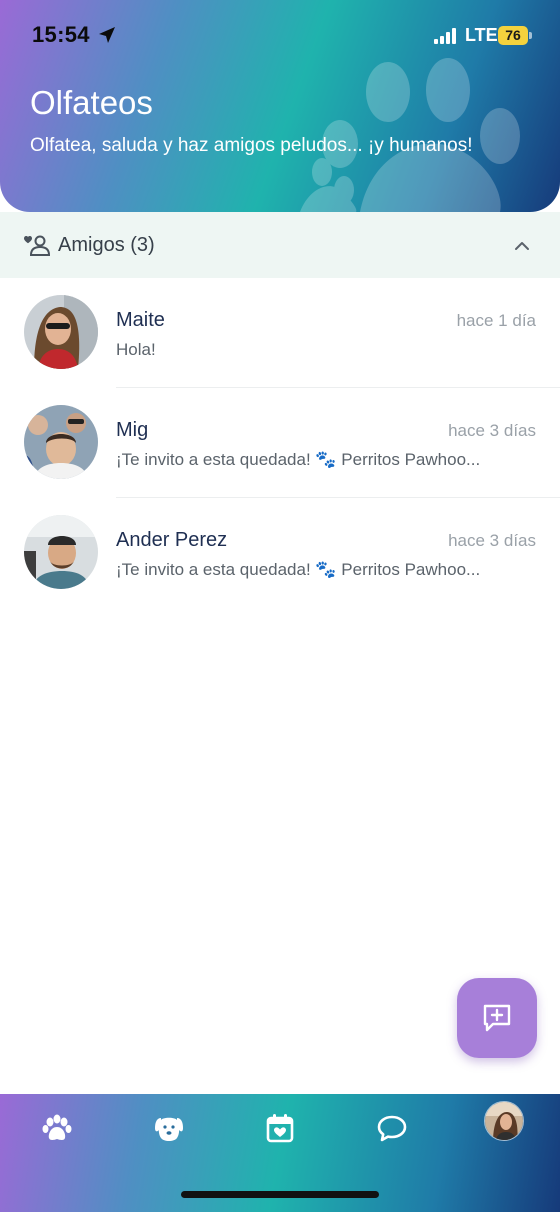 This screenshot has height=1212, width=560. I want to click on nav-item-dogs, so click(169, 1128).